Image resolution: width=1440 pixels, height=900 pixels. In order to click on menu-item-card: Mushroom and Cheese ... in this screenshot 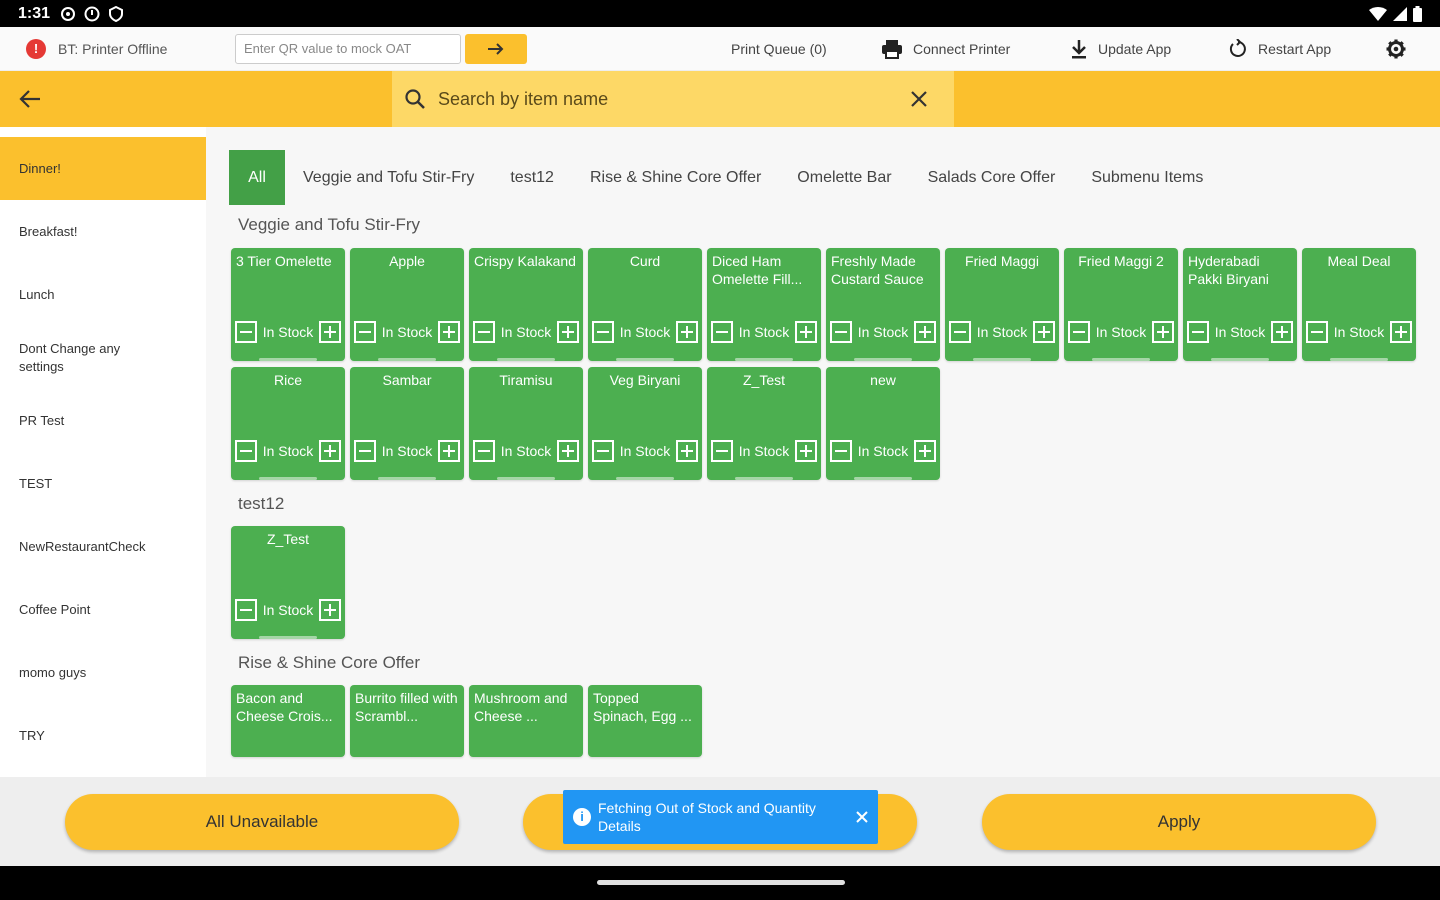, I will do `click(526, 721)`.